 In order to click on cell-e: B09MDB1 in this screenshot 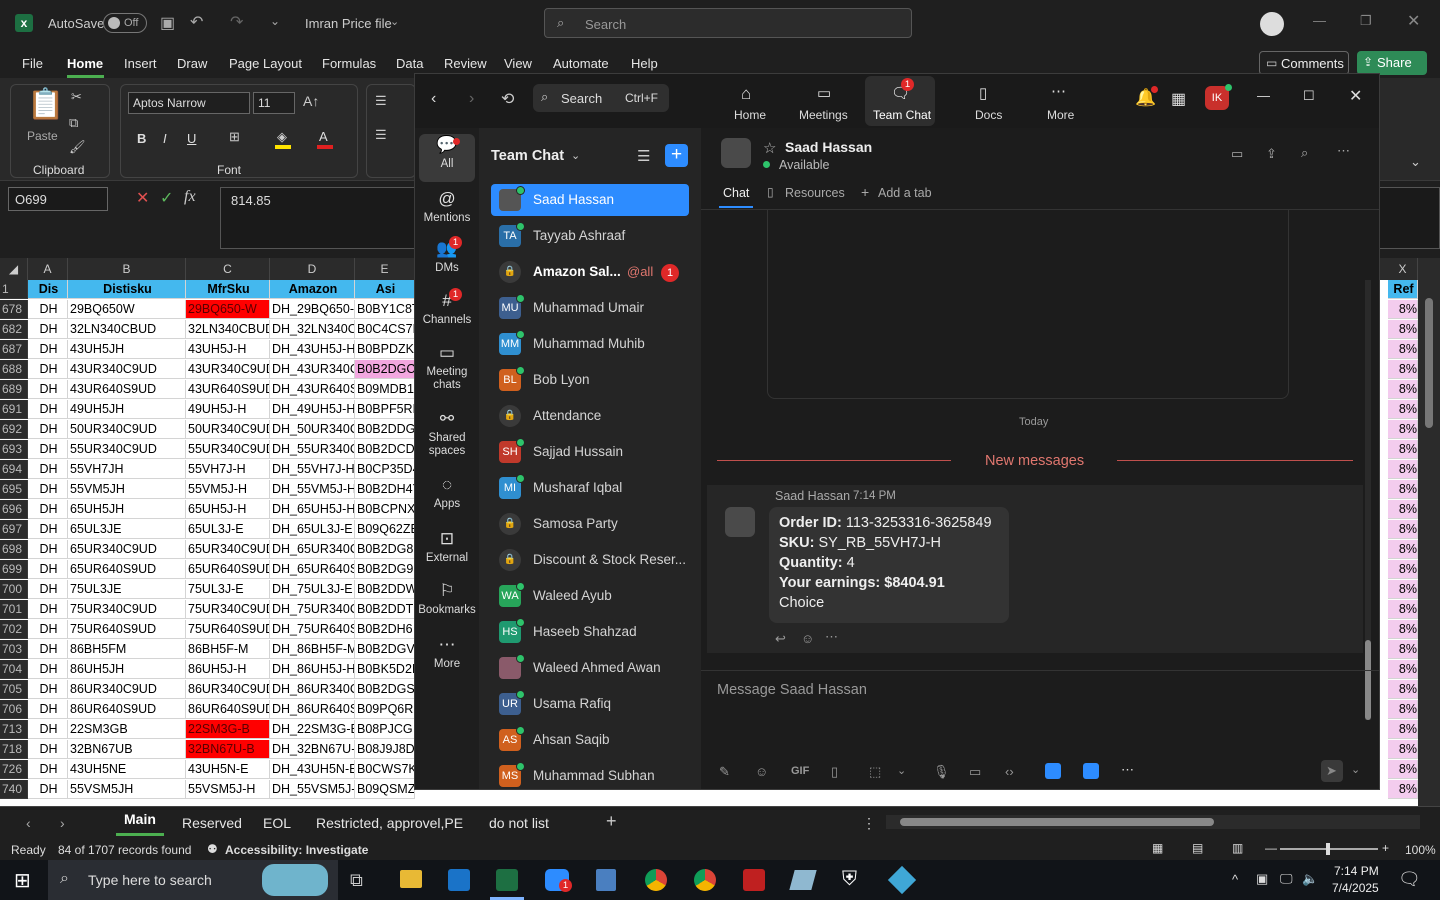, I will do `click(385, 389)`.